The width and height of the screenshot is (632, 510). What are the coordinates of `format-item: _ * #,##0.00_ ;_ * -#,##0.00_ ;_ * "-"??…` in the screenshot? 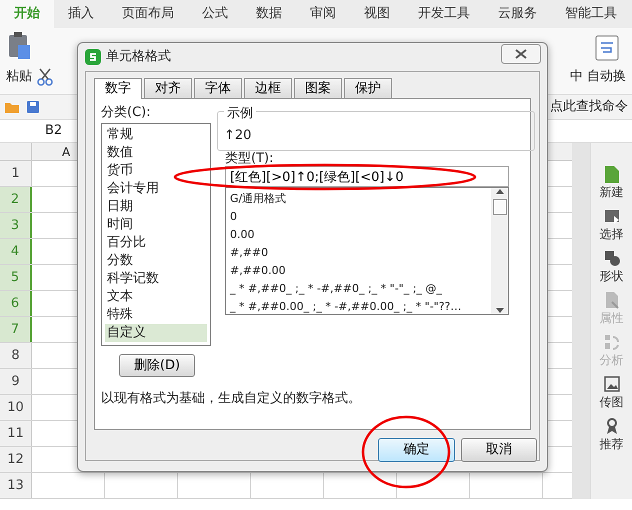 It's located at (358, 306).